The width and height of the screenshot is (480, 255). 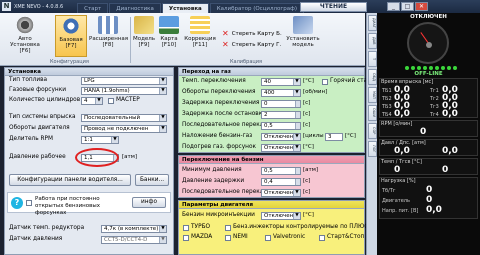 What do you see at coordinates (301, 227) in the screenshot?
I see `petrol-plus-label: Бенз.инжекторы контролируемые по ПЛЮС` at bounding box center [301, 227].